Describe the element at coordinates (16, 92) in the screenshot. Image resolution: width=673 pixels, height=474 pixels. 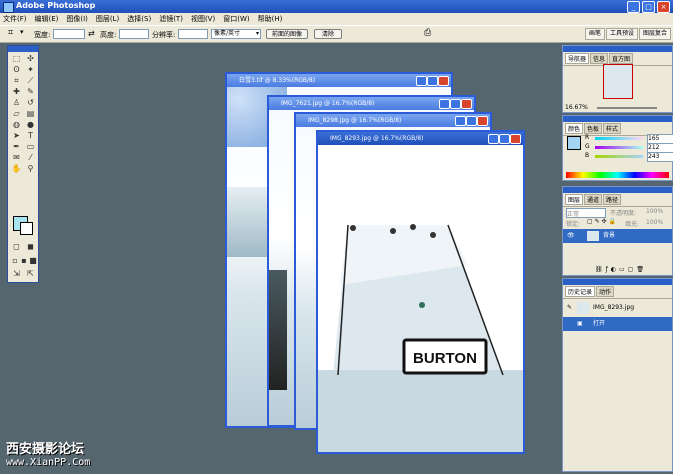
I see `healing-brush-icon: ✚` at that location.